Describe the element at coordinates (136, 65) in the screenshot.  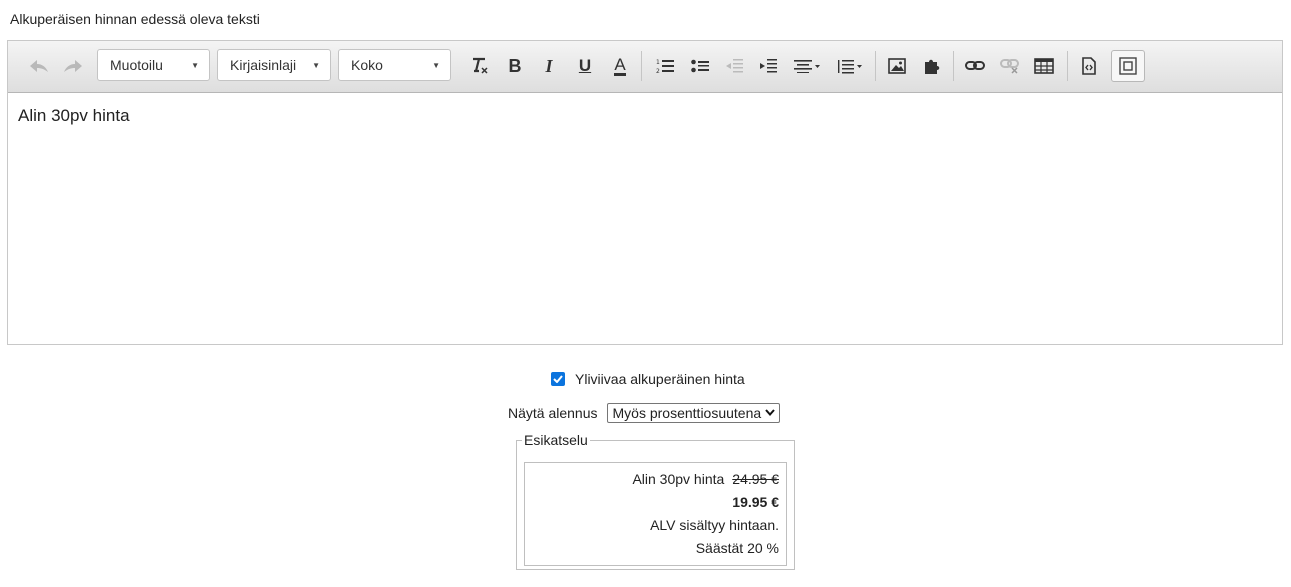
I see `format-dropdown-label: Muotoilu` at that location.